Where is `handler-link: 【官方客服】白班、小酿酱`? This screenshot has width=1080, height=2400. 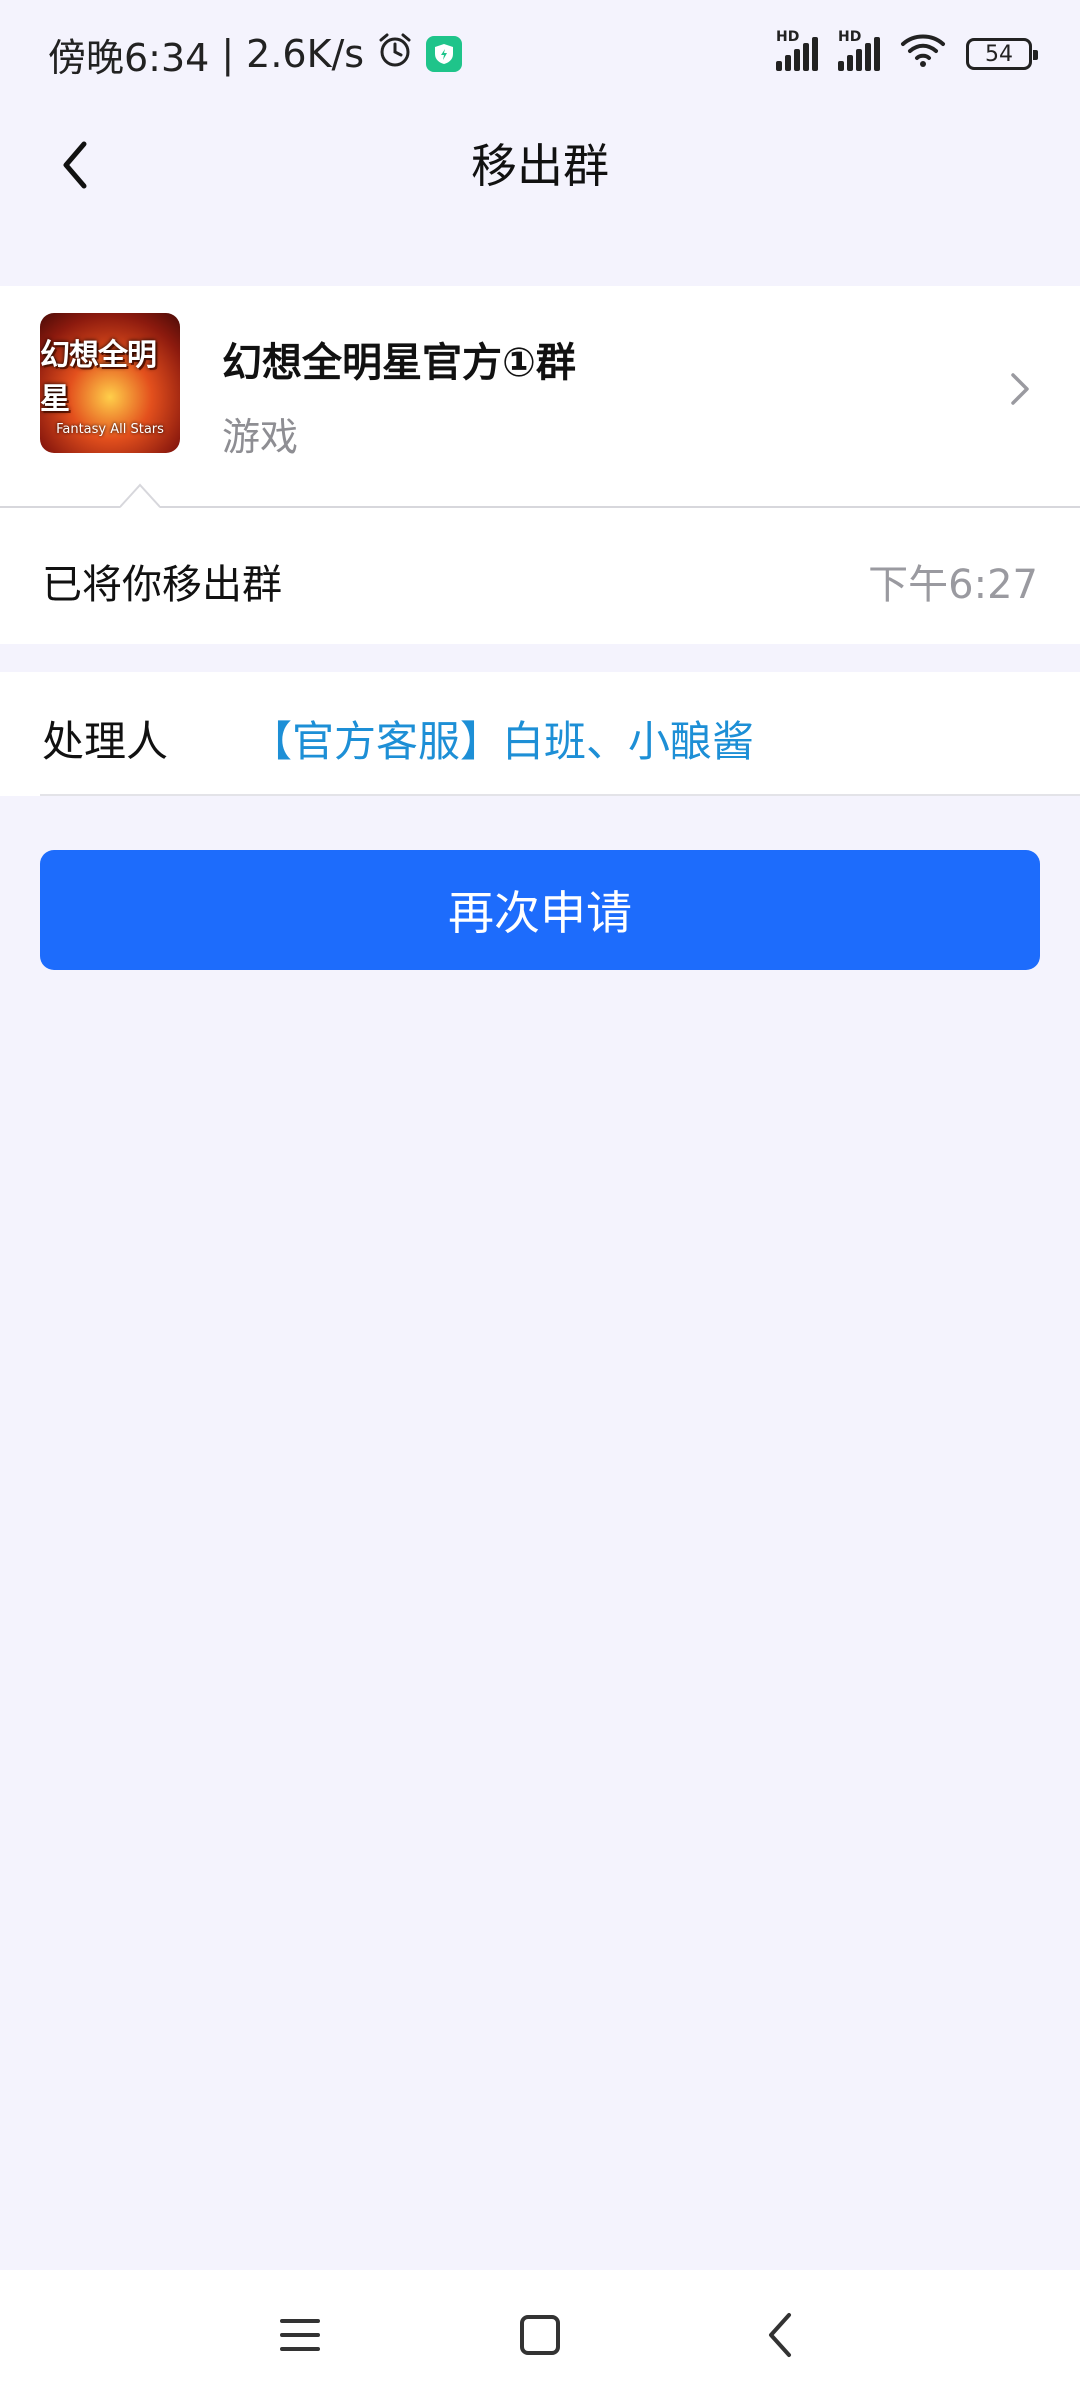
handler-link: 【官方客服】白班、小酿酱 is located at coordinates (502, 738).